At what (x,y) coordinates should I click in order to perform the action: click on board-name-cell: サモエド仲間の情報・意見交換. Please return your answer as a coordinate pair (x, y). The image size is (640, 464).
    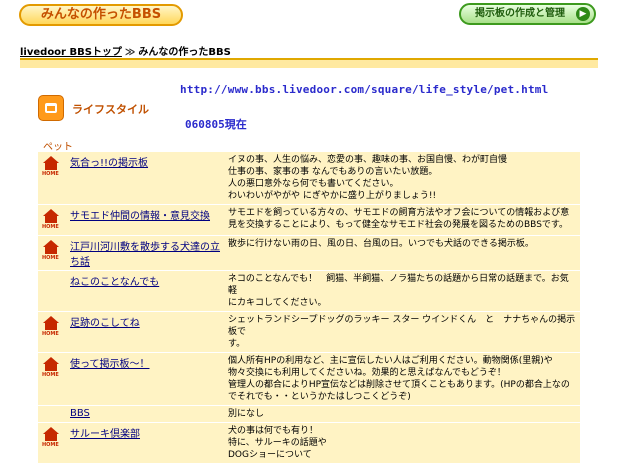
    Looking at the image, I should click on (145, 220).